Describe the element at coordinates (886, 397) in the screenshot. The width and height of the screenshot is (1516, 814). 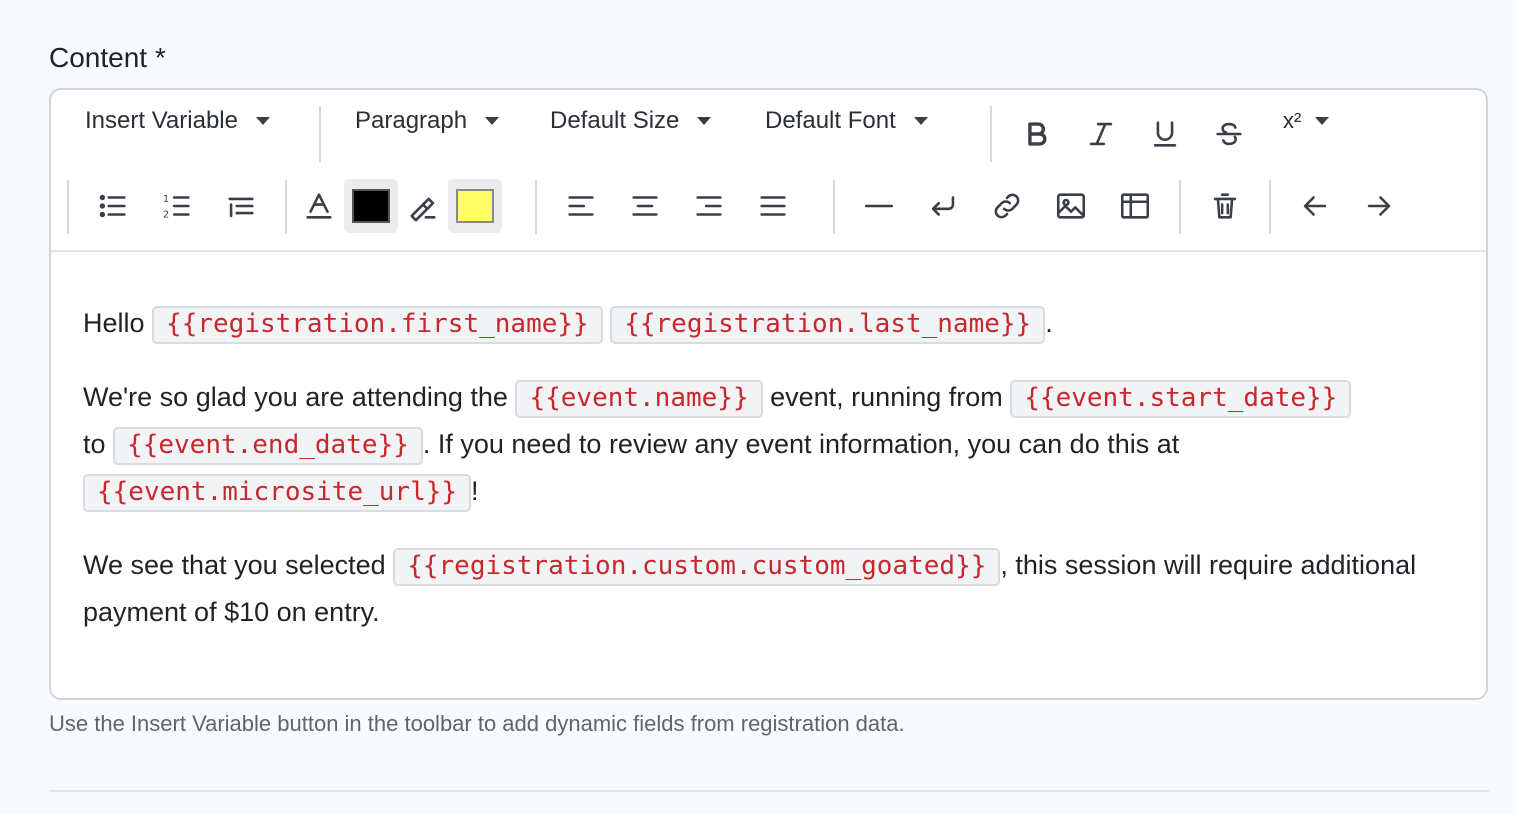
I see `paragraph-text: event, running from` at that location.